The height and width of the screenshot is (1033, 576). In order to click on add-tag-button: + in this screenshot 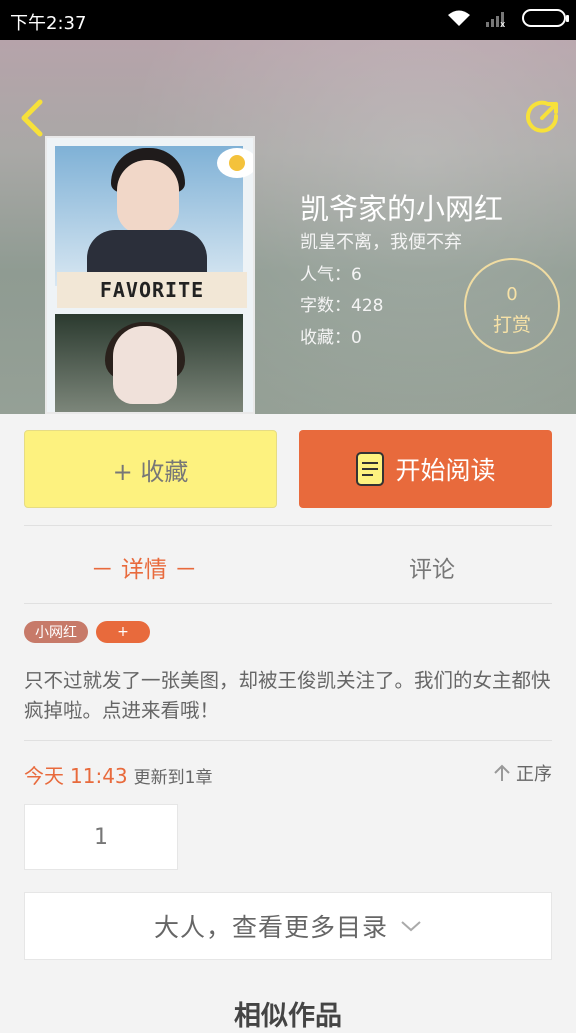, I will do `click(123, 632)`.